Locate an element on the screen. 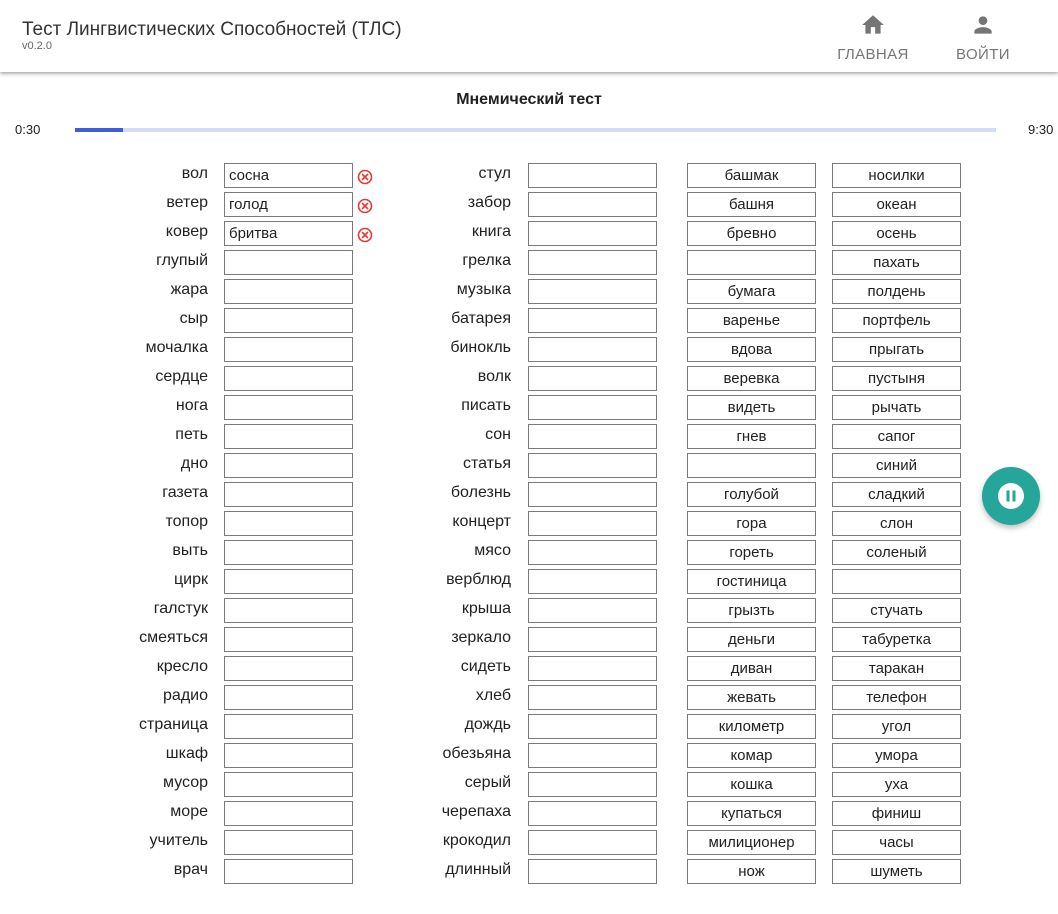 The height and width of the screenshot is (914, 1058). word-bank-item: часы is located at coordinates (896, 842).